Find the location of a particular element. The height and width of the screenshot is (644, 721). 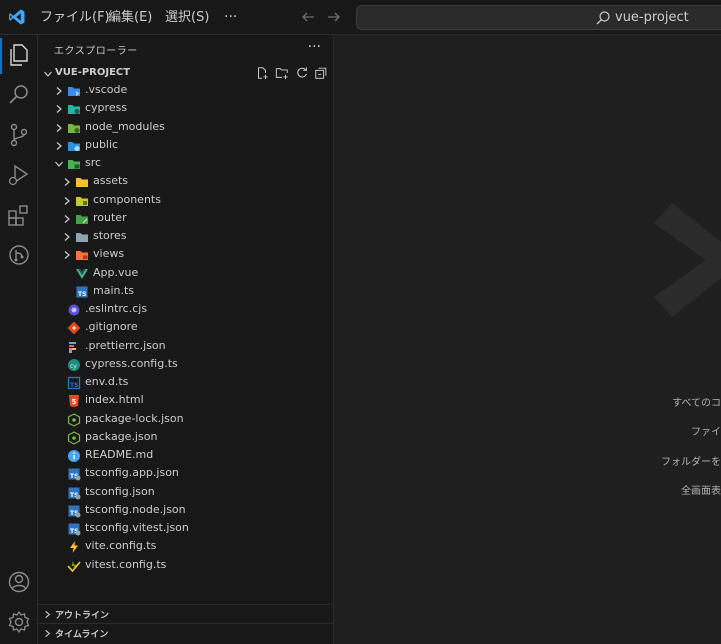

run-debug-icon is located at coordinates (19, 175).